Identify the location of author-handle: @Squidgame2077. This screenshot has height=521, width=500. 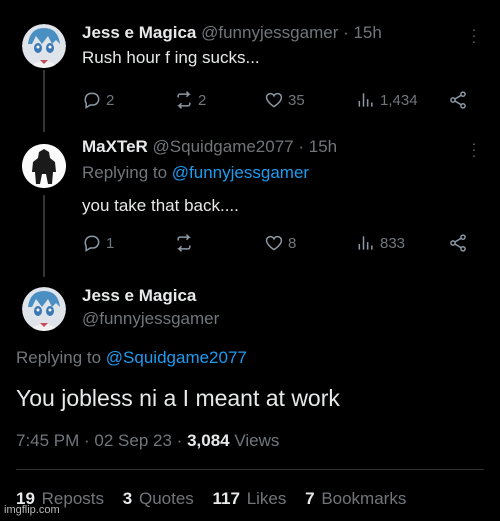
(223, 146).